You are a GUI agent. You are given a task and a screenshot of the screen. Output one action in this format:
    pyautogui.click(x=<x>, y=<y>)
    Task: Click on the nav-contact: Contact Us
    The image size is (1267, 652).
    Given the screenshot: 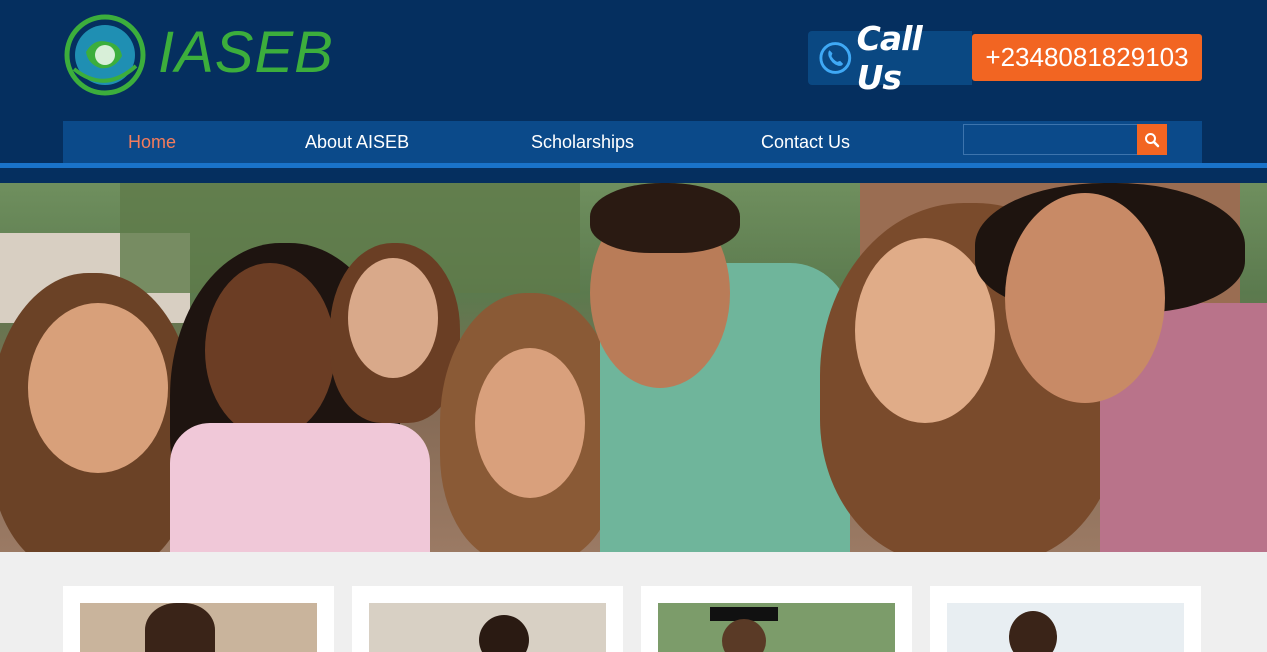 What is the action you would take?
    pyautogui.click(x=805, y=142)
    